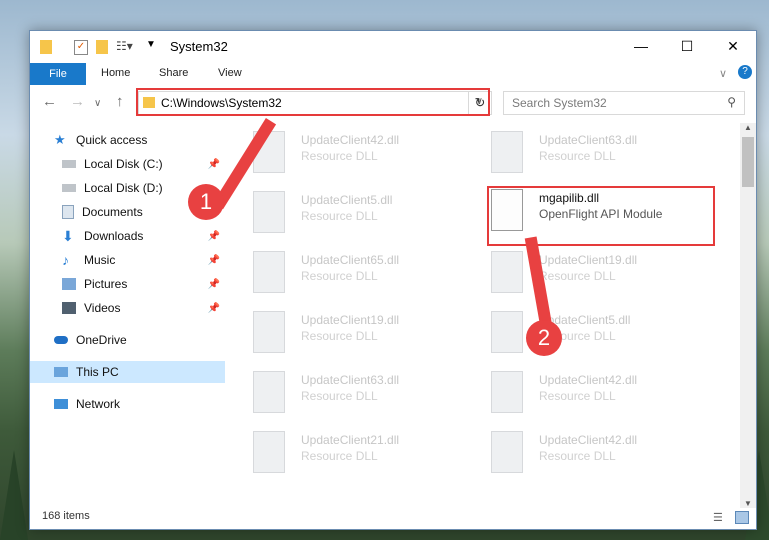 The height and width of the screenshot is (540, 769). I want to click on vertical-scrollbar: ▲ ▼, so click(748, 315).